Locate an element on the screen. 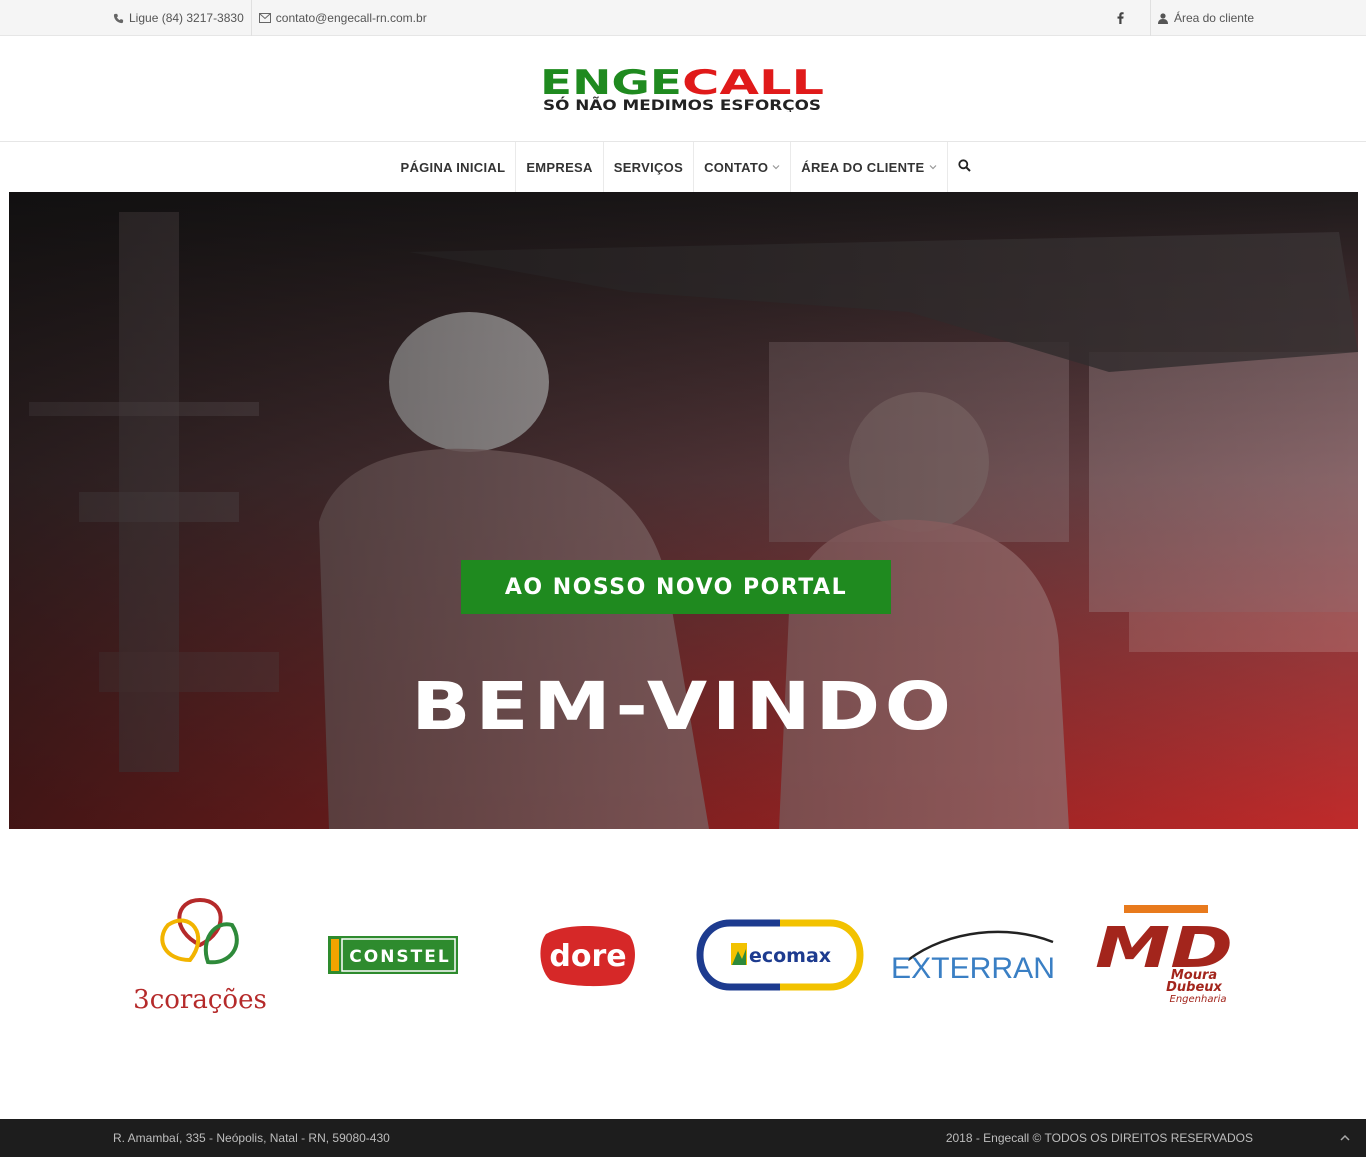  chevron-up-icon is located at coordinates (1345, 1138).